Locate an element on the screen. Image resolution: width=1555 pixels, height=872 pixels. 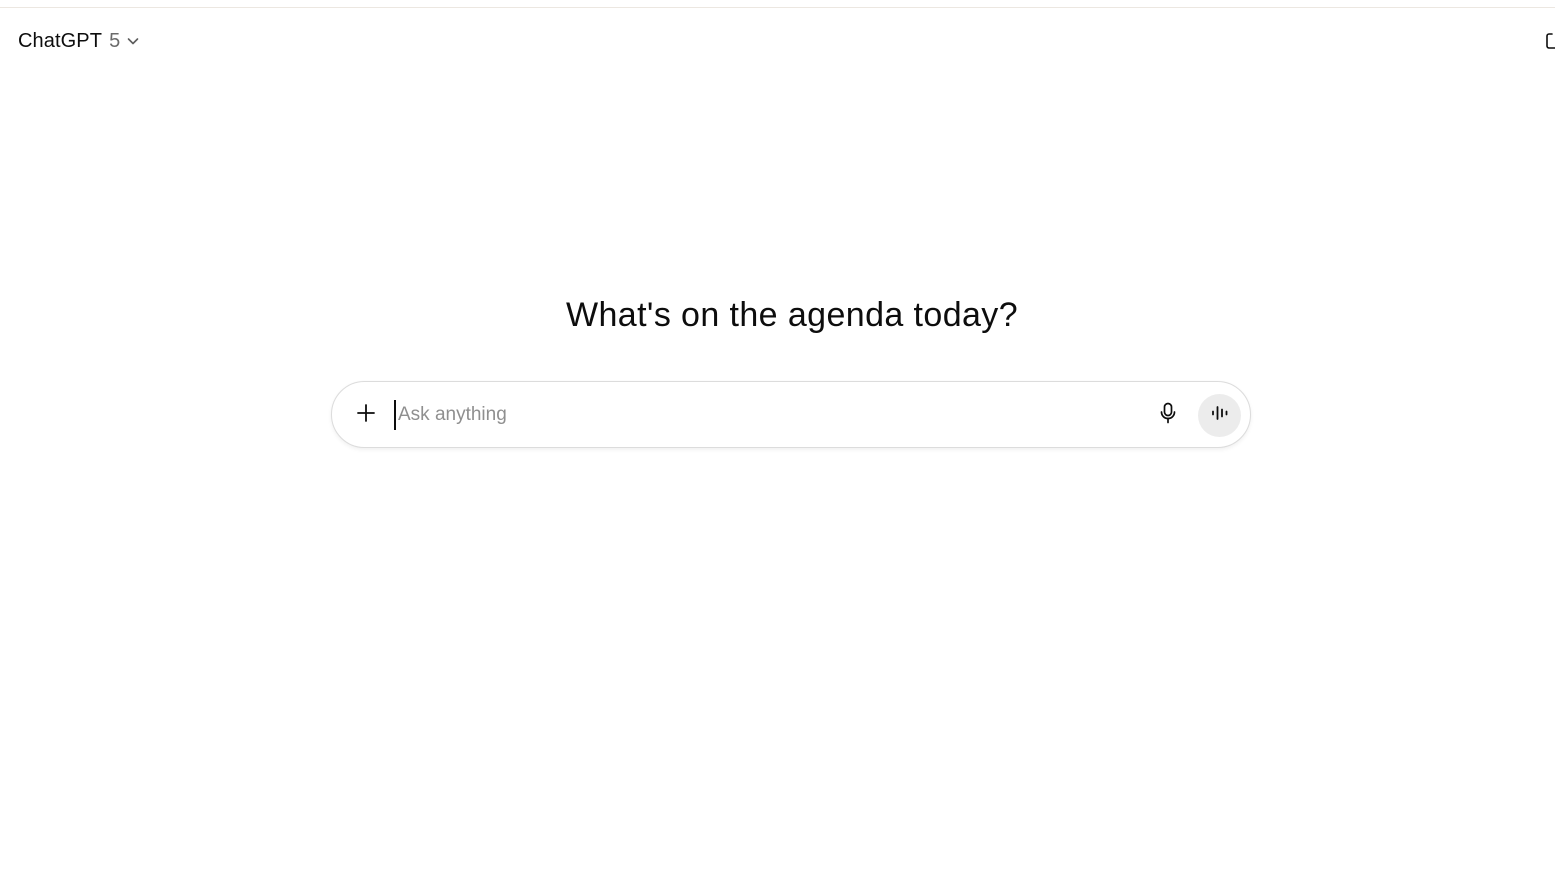
top-divider is located at coordinates (777, 4).